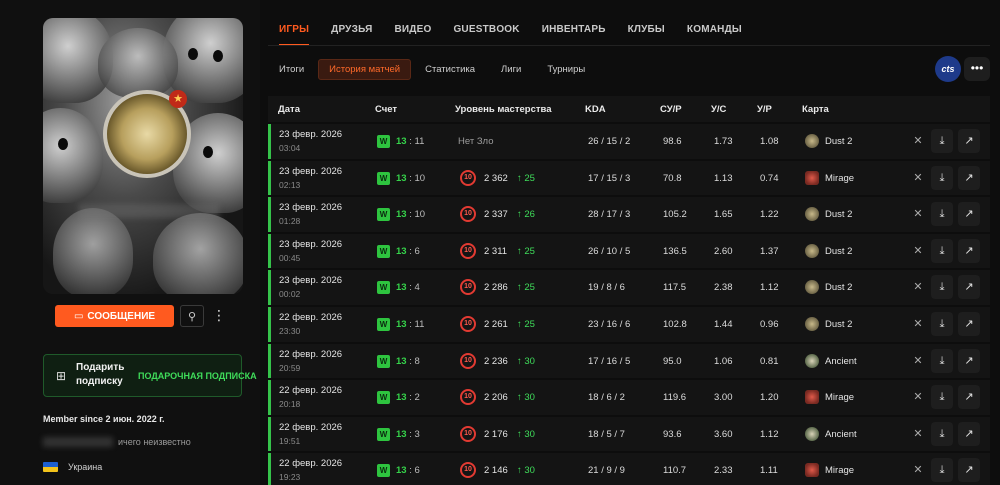 The image size is (1000, 485). What do you see at coordinates (496, 324) in the screenshot?
I see `elo-value: 2 261` at bounding box center [496, 324].